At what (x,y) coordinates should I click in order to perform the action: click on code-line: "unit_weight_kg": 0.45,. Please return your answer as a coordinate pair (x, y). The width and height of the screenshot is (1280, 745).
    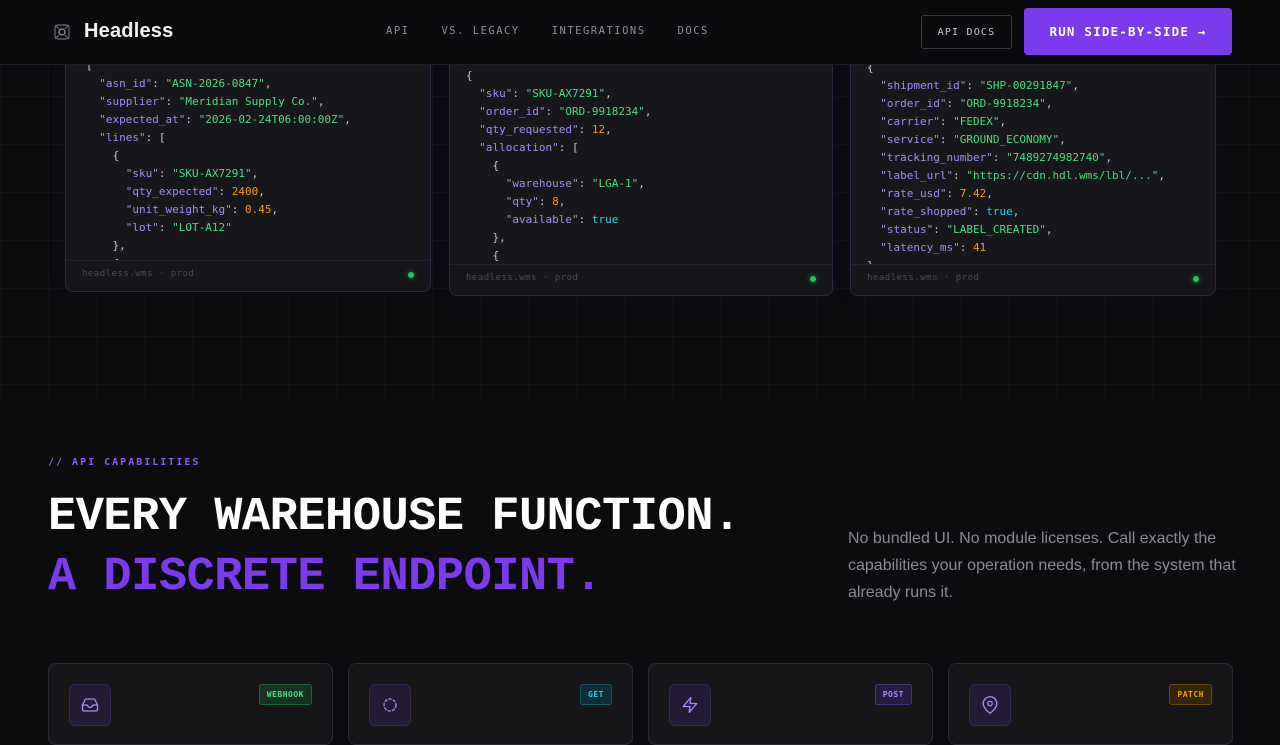
    Looking at the image, I should click on (202, 209).